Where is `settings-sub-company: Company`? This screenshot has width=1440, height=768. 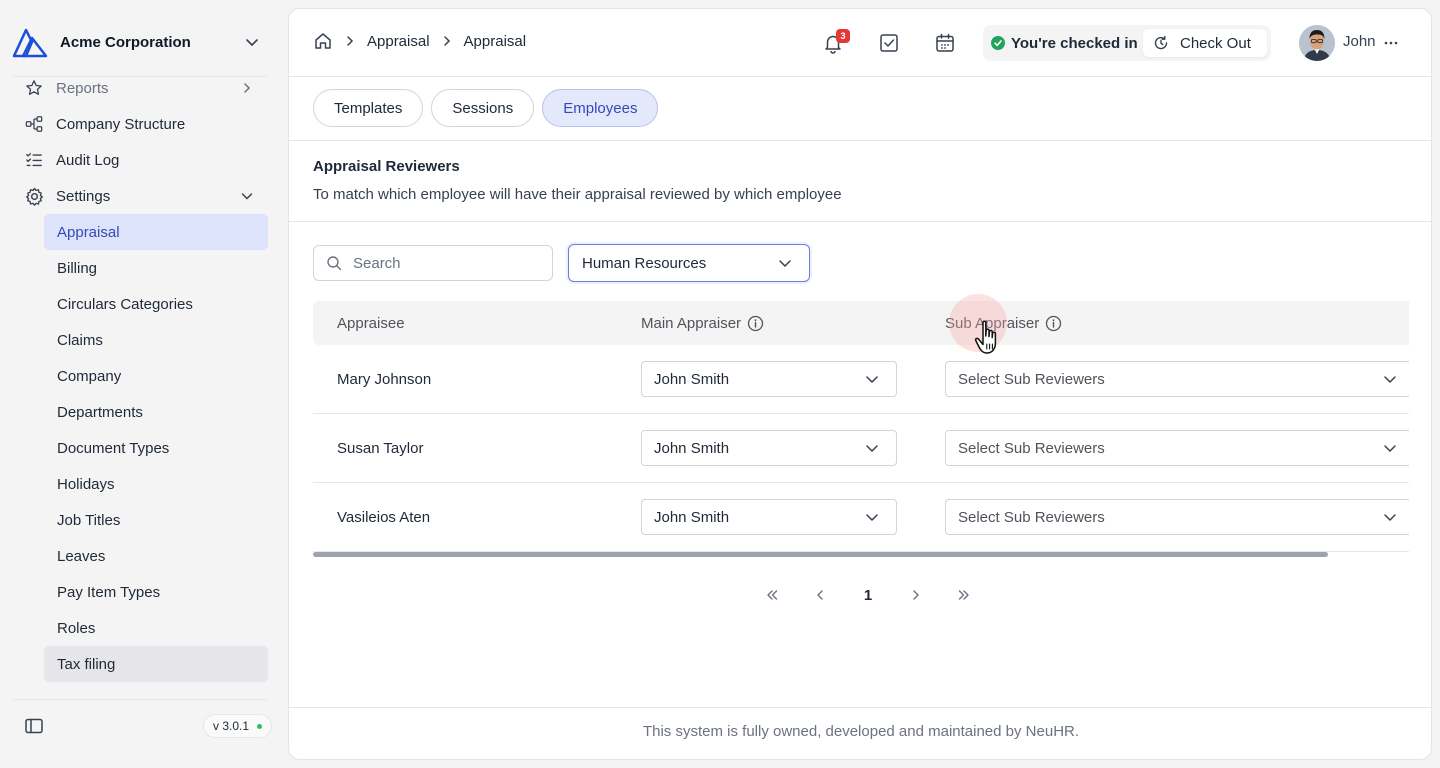 settings-sub-company: Company is located at coordinates (156, 376).